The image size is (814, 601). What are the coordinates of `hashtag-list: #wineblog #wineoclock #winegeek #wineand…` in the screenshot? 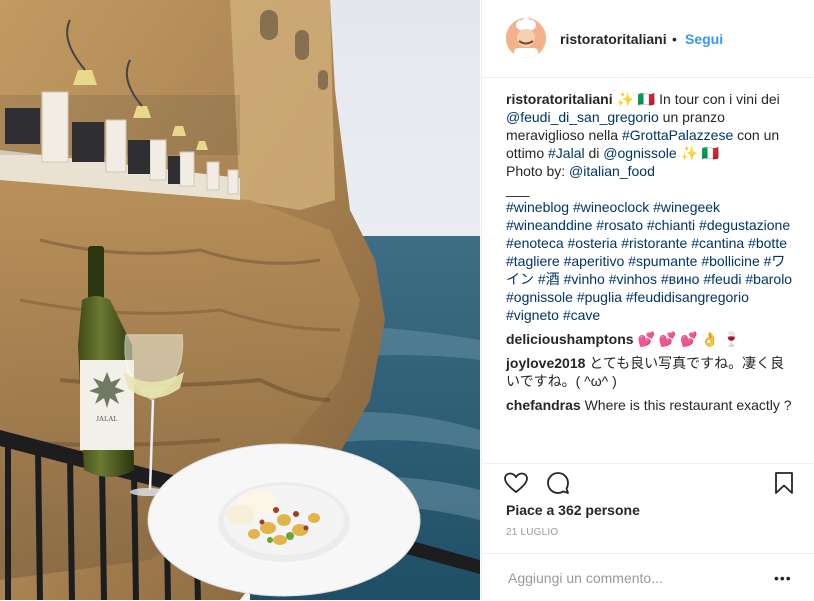 It's located at (649, 261).